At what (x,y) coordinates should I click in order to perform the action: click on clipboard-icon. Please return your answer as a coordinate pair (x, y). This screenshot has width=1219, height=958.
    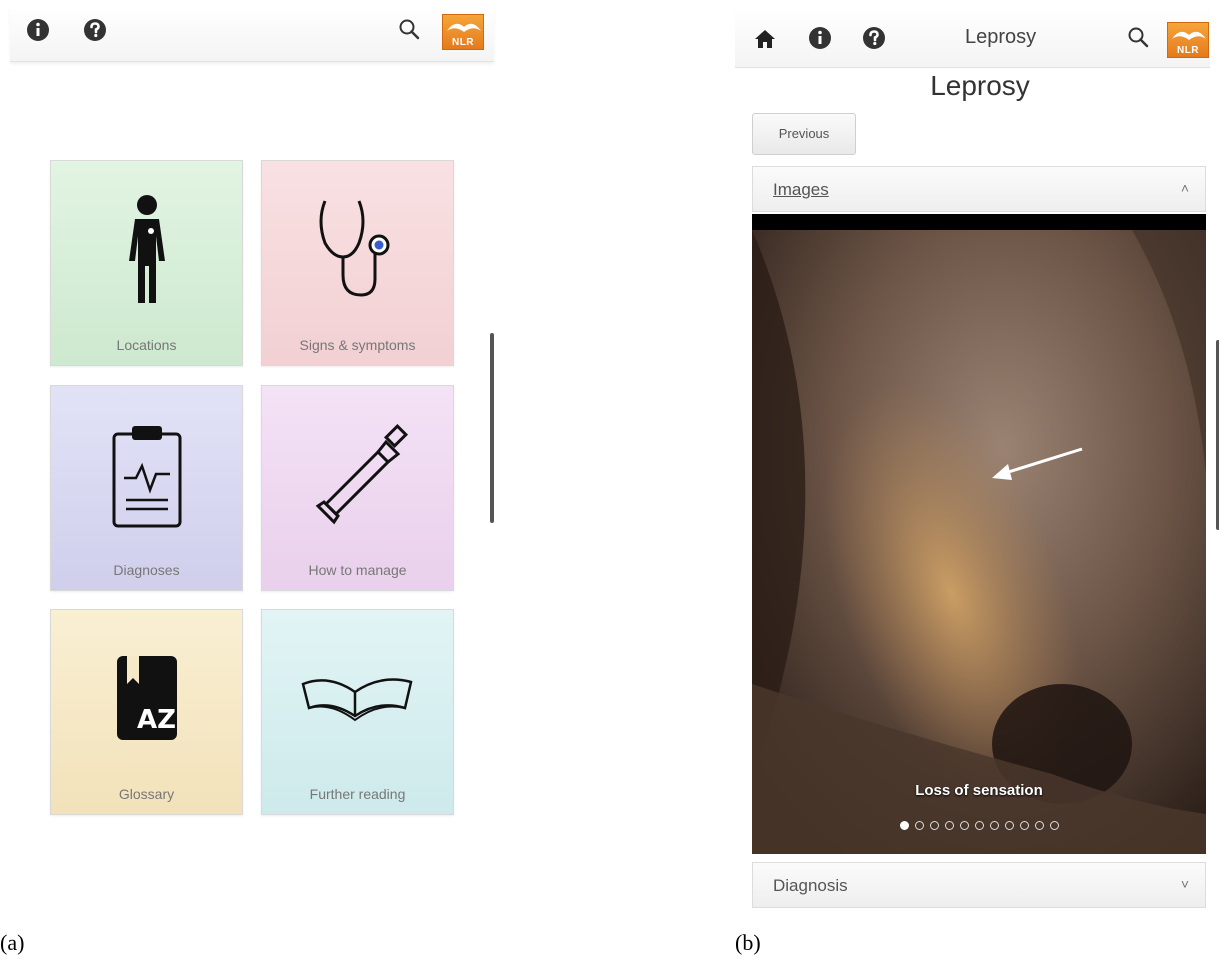
    Looking at the image, I should click on (146, 477).